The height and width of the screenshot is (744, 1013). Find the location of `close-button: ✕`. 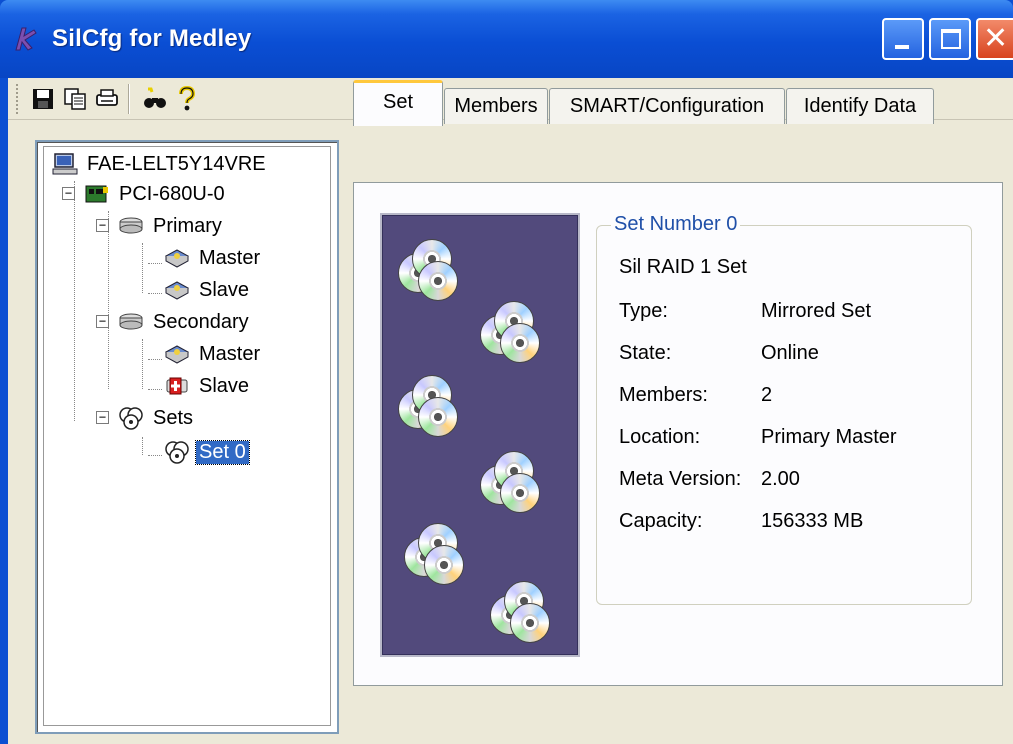

close-button: ✕ is located at coordinates (994, 39).